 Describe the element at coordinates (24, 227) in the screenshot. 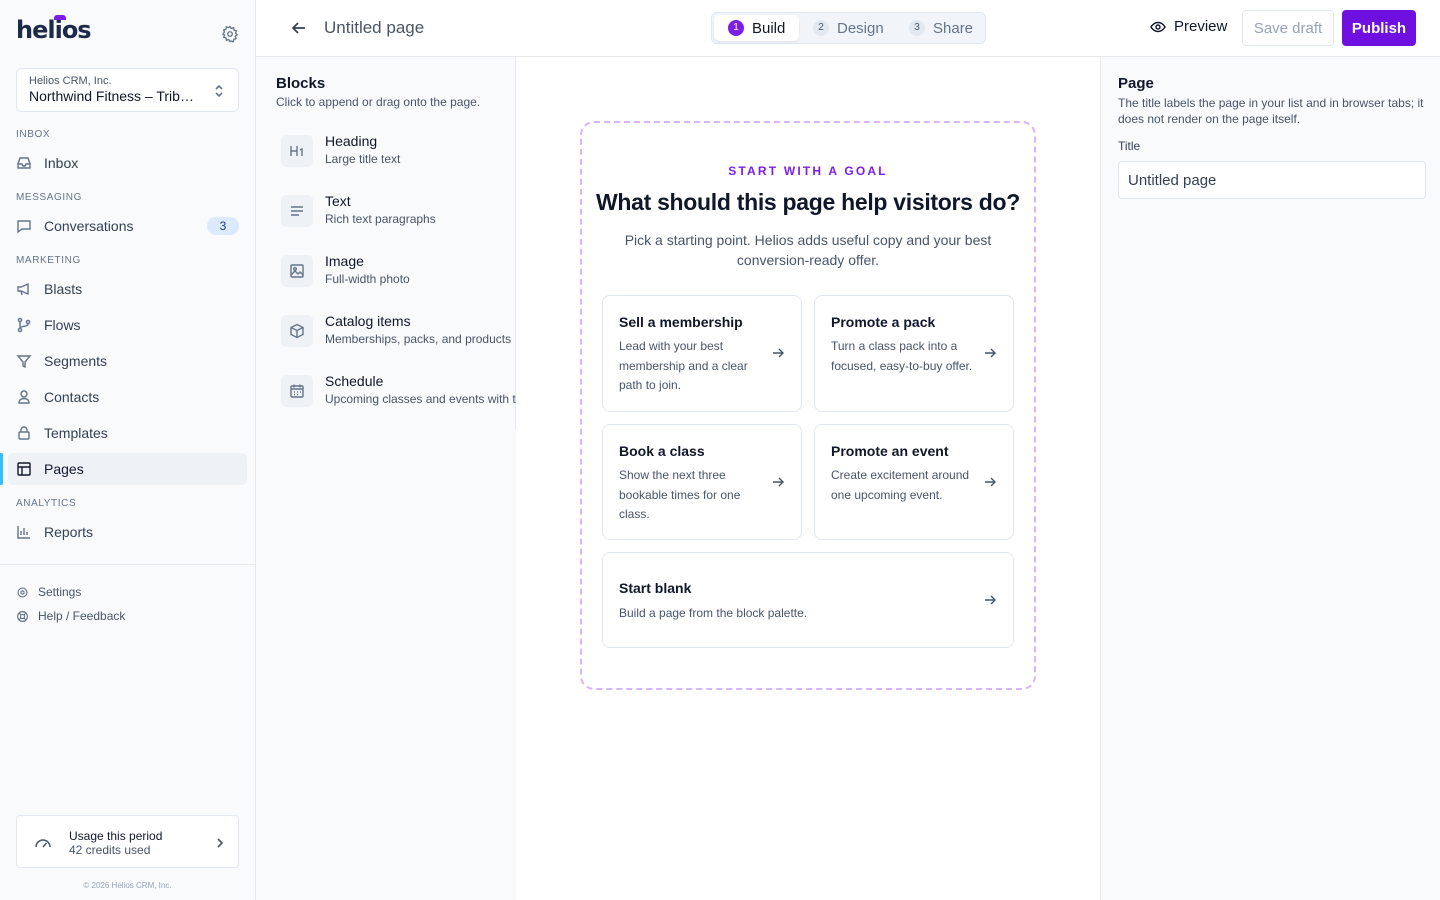

I see `message-icon` at that location.